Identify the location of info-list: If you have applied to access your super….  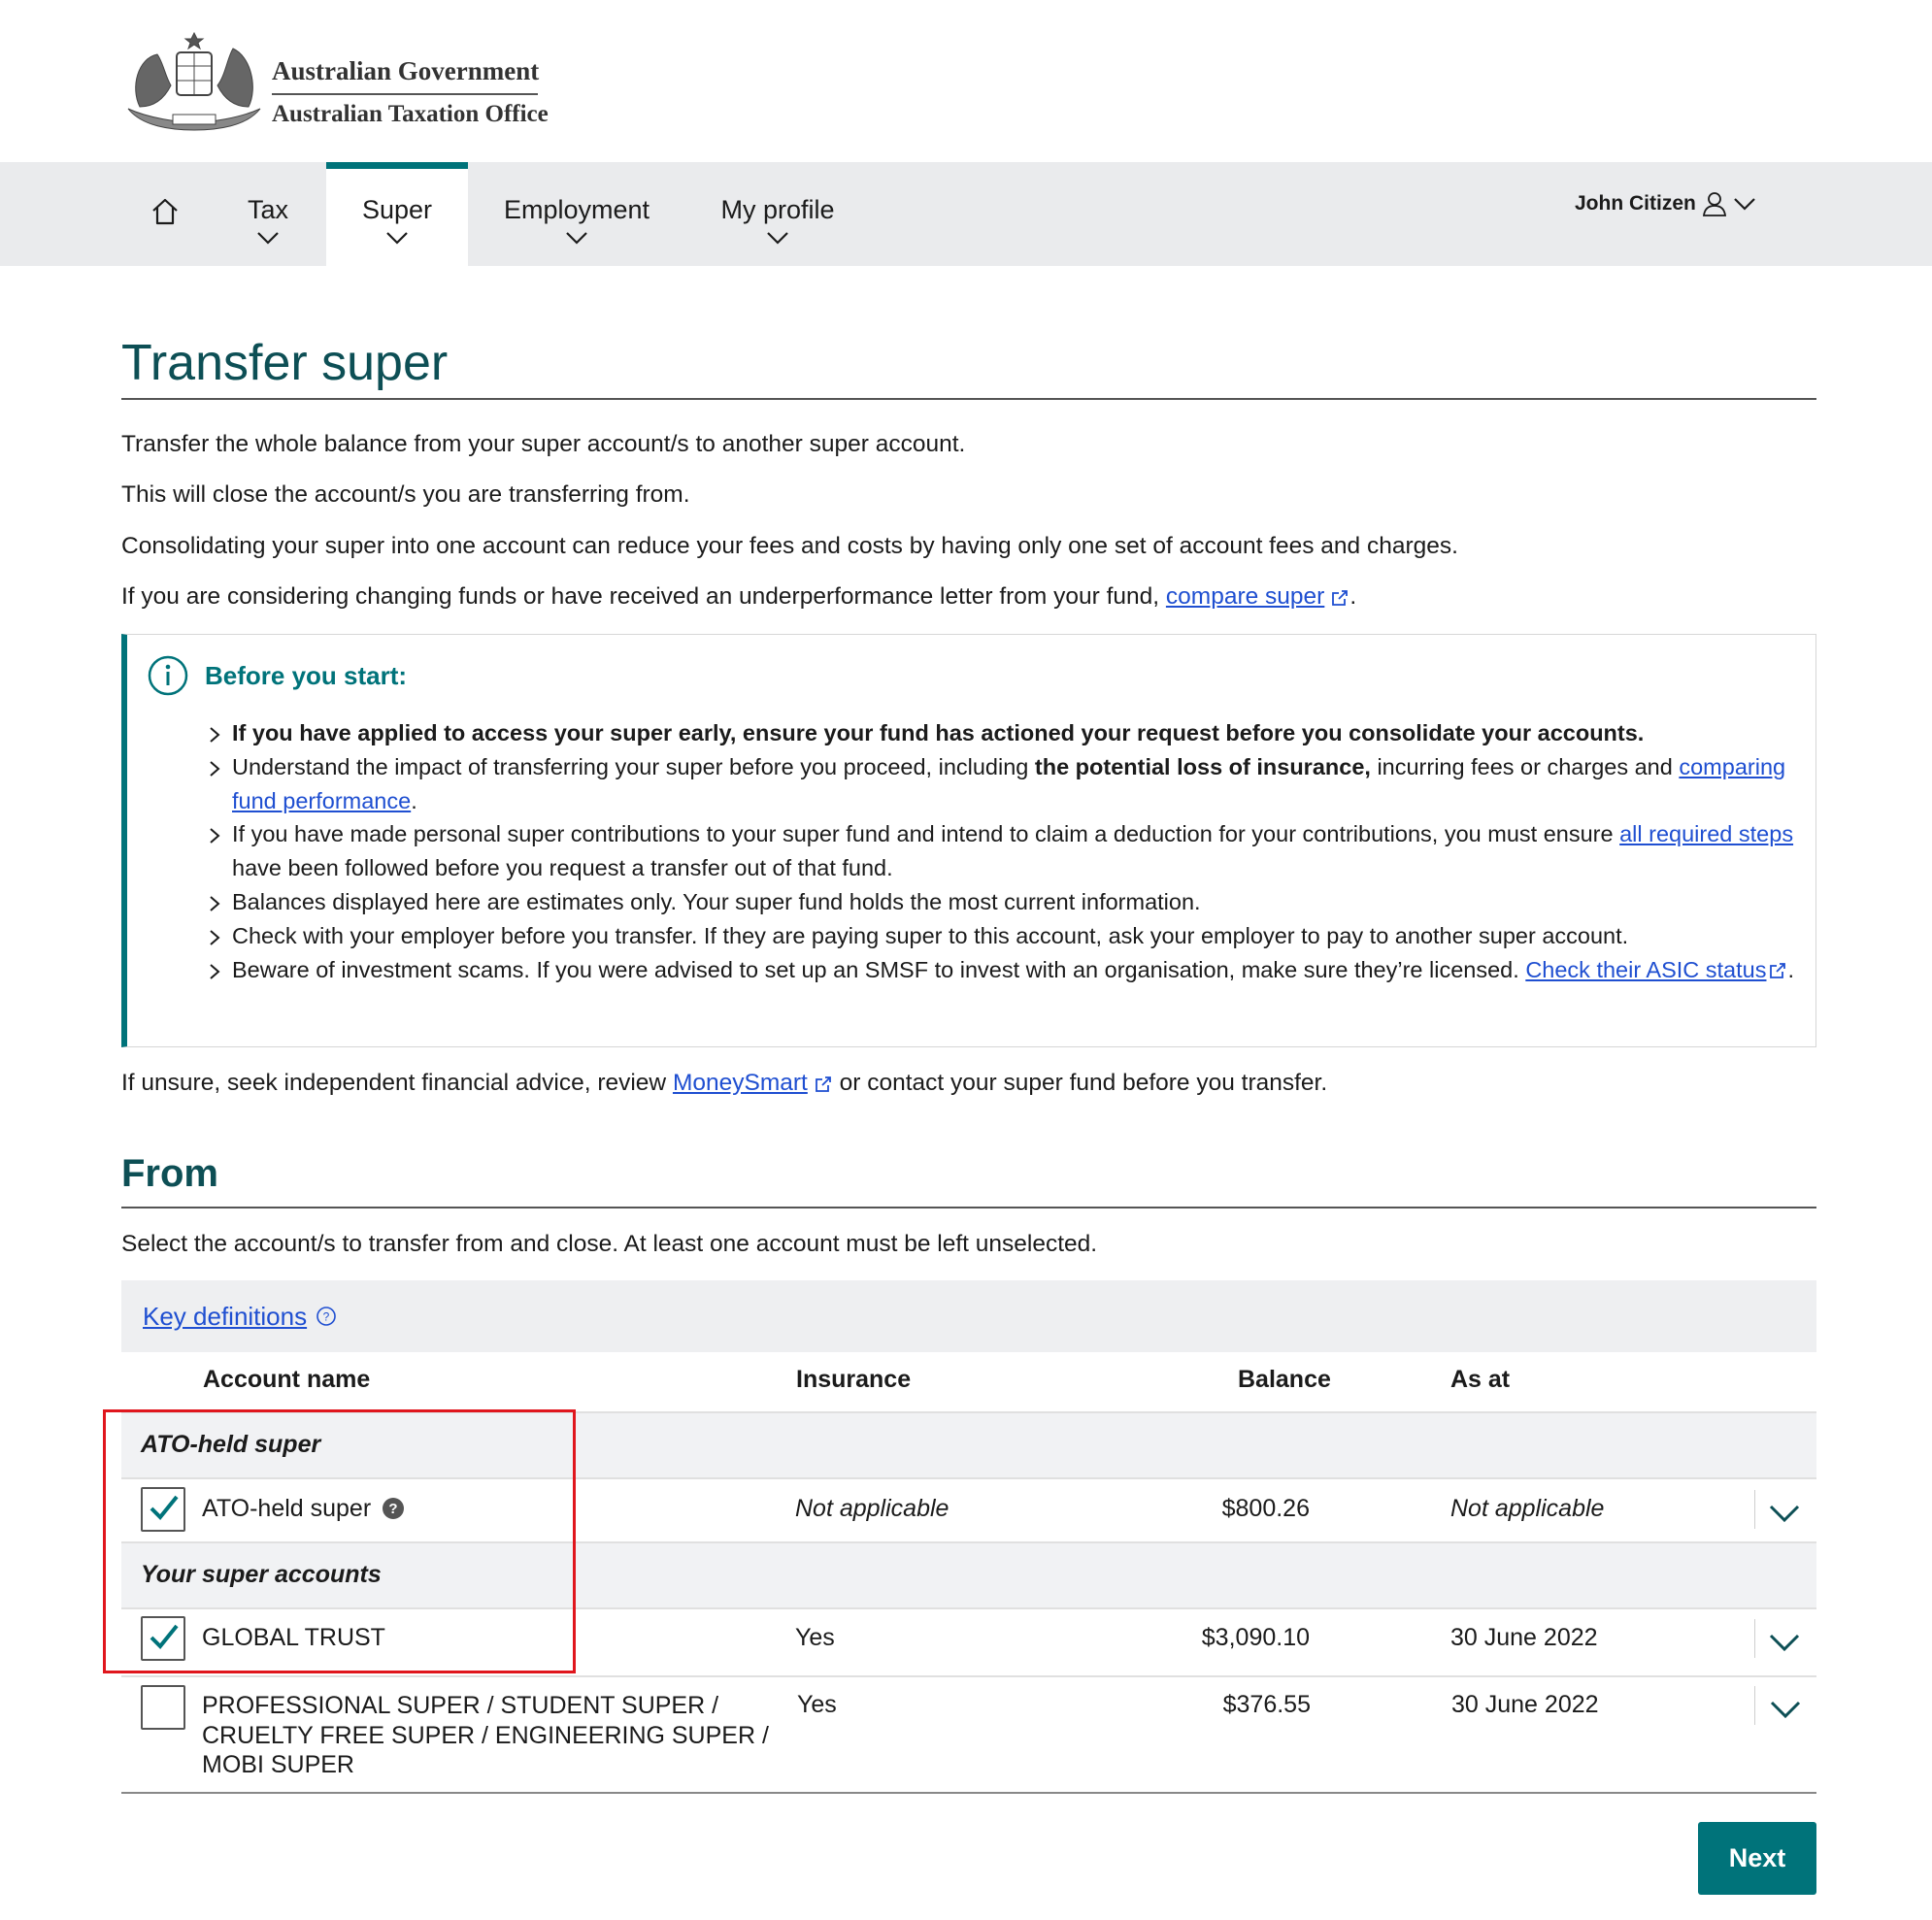
(1001, 851).